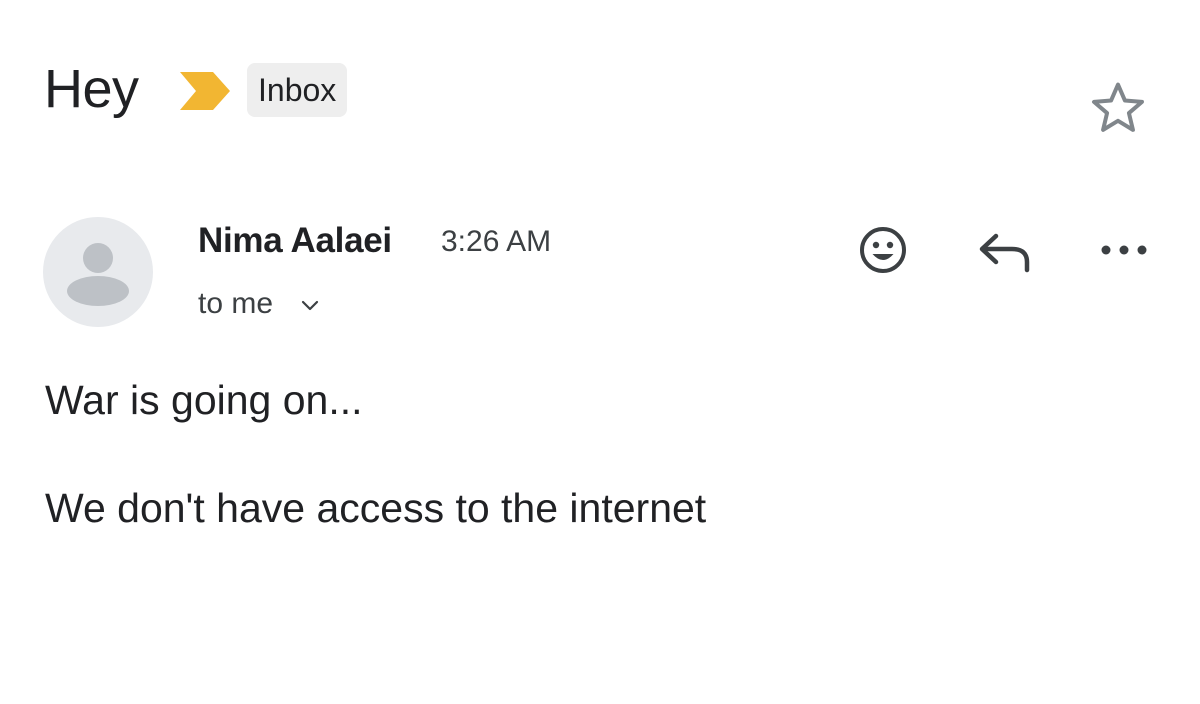 Image resolution: width=1200 pixels, height=704 pixels. Describe the element at coordinates (496, 241) in the screenshot. I see `message-time: 3:26 AM` at that location.